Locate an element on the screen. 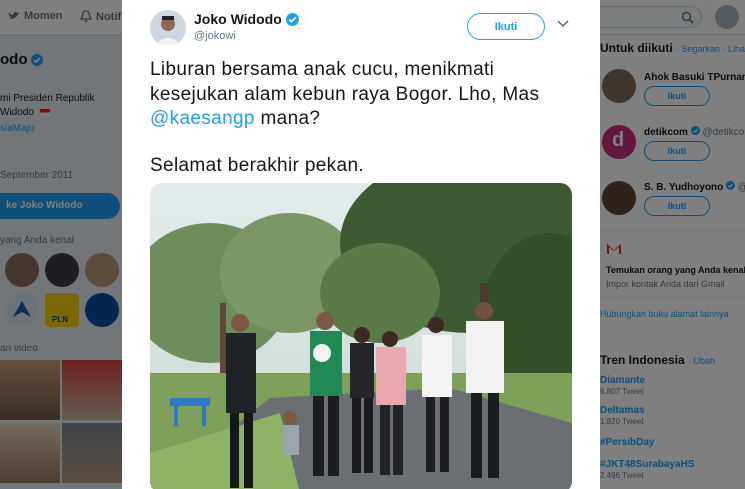 The width and height of the screenshot is (745, 489). author-avatar-image is located at coordinates (168, 28).